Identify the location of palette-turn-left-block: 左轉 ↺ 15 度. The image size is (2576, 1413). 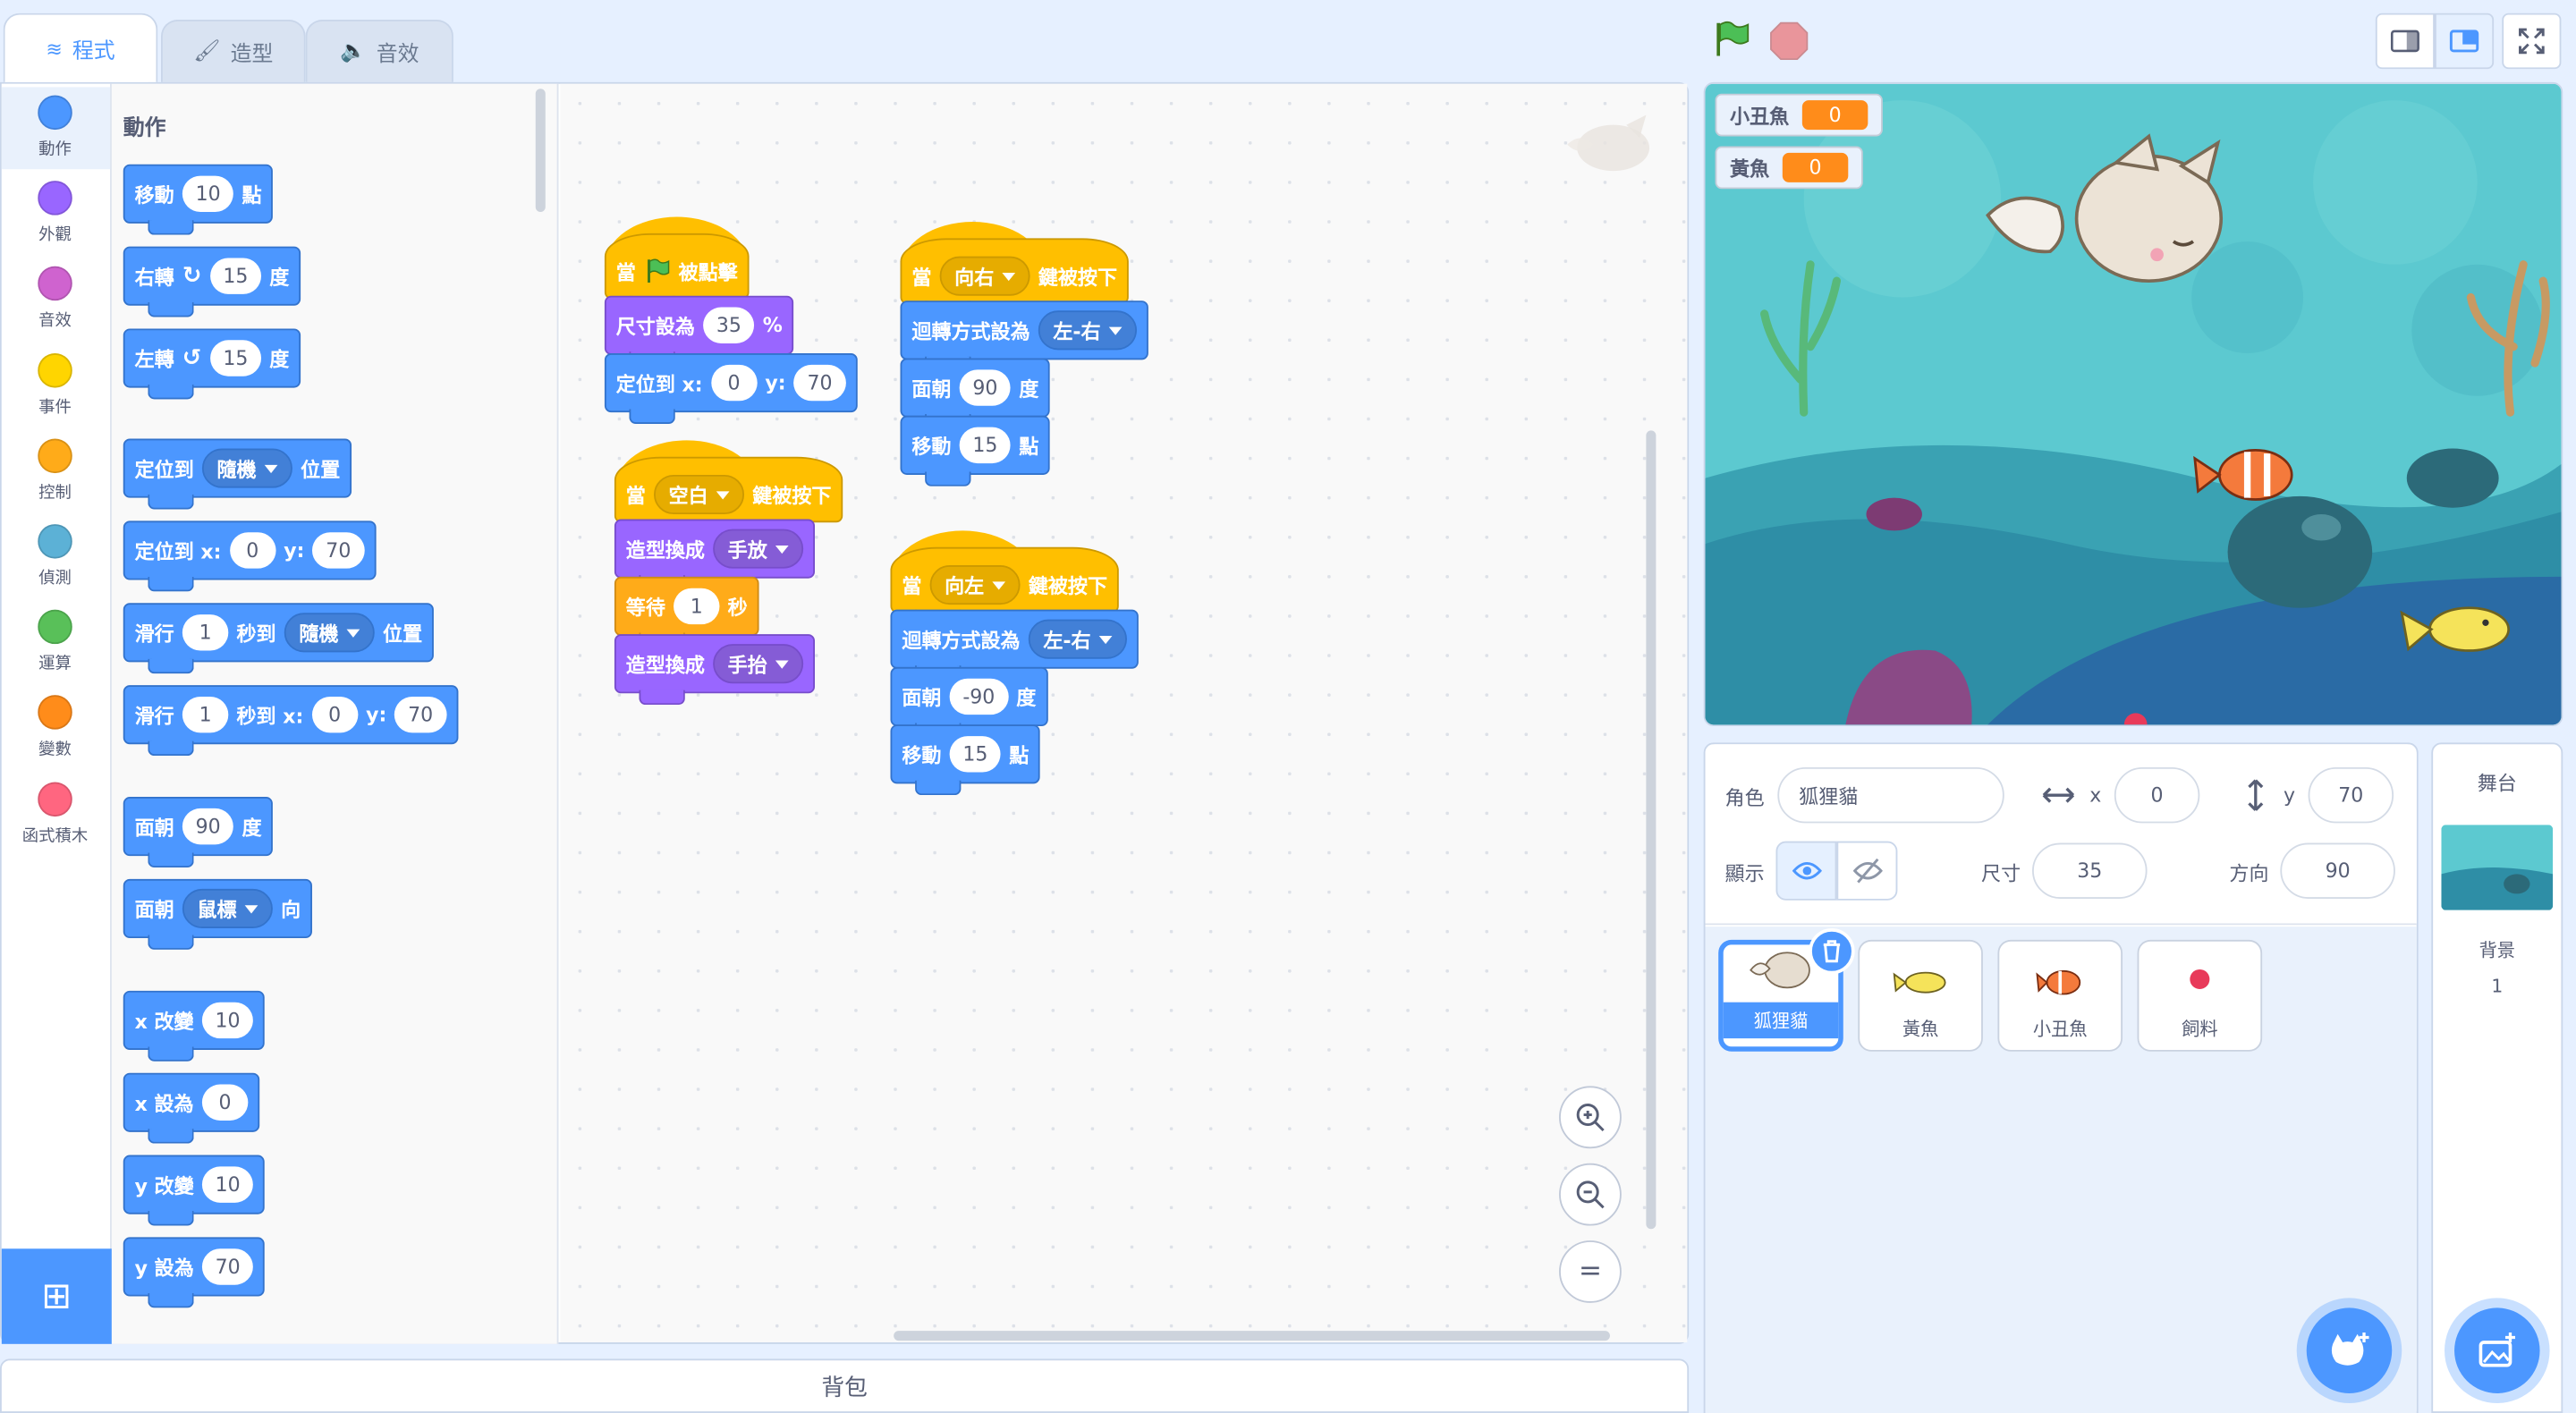
(212, 364).